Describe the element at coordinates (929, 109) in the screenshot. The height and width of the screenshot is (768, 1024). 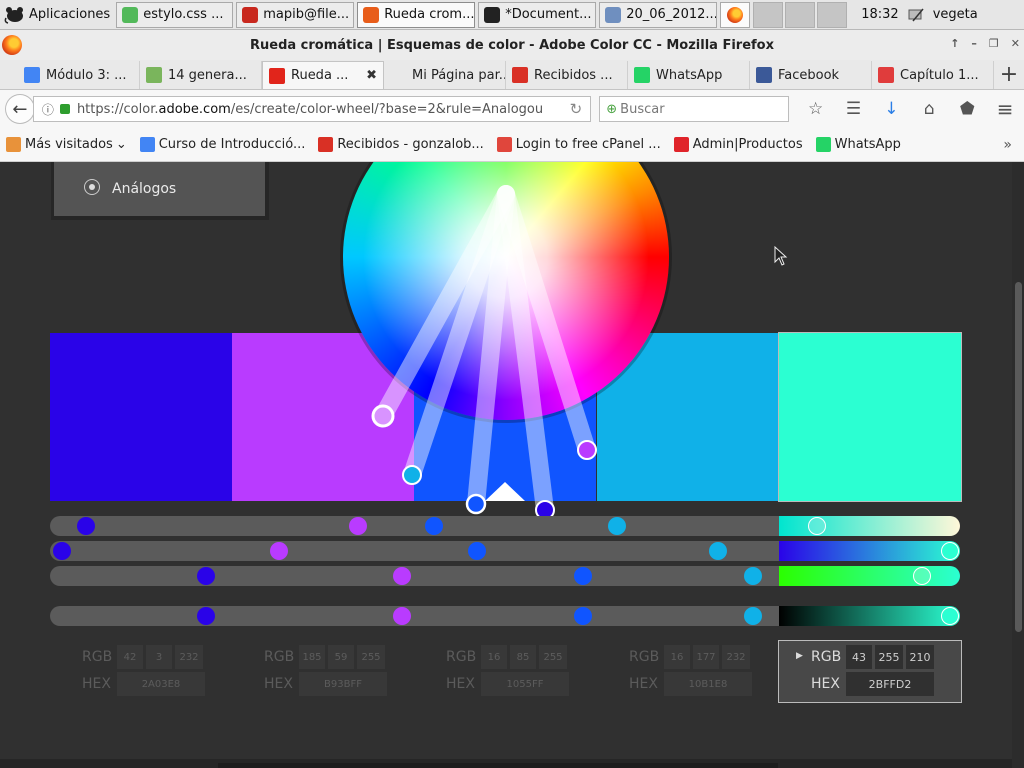
I see `home-icon: ⌂` at that location.